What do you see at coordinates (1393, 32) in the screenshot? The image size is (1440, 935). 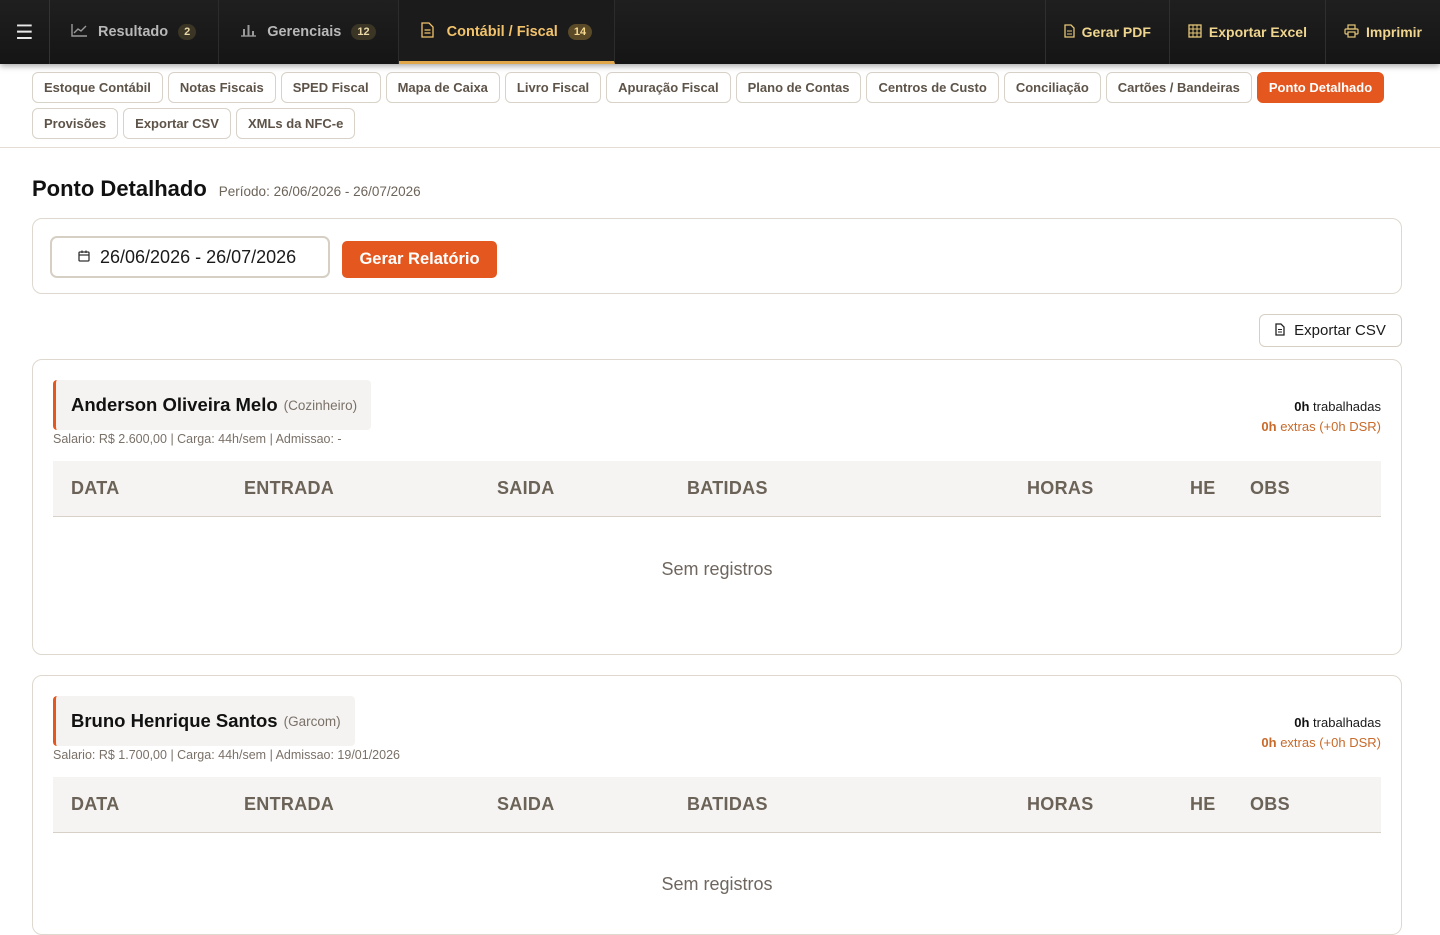 I see `action-label: Imprimir` at bounding box center [1393, 32].